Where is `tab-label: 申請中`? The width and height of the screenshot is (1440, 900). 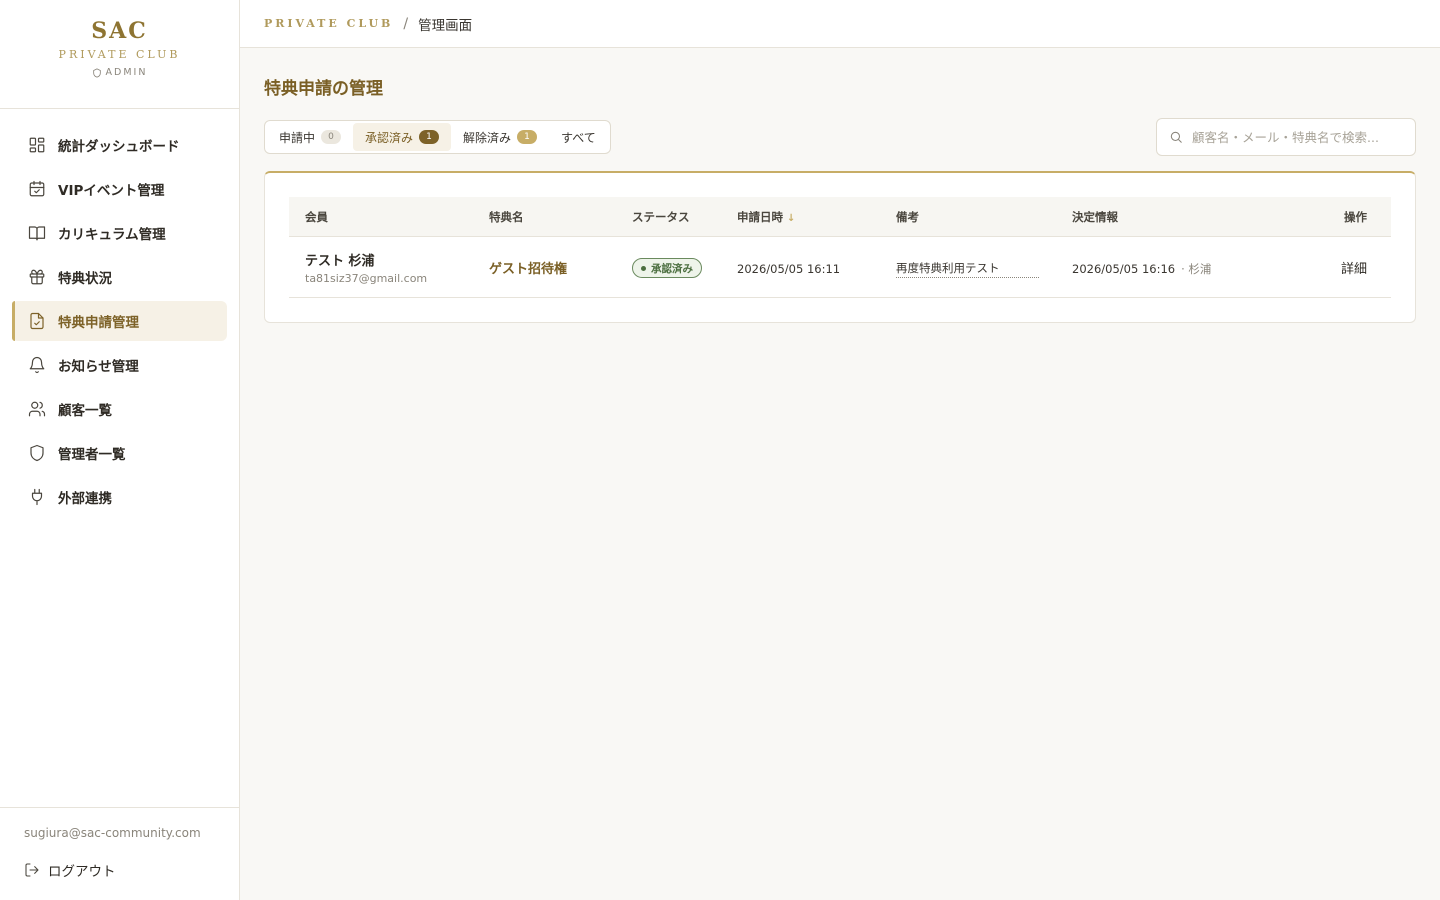 tab-label: 申請中 is located at coordinates (297, 137).